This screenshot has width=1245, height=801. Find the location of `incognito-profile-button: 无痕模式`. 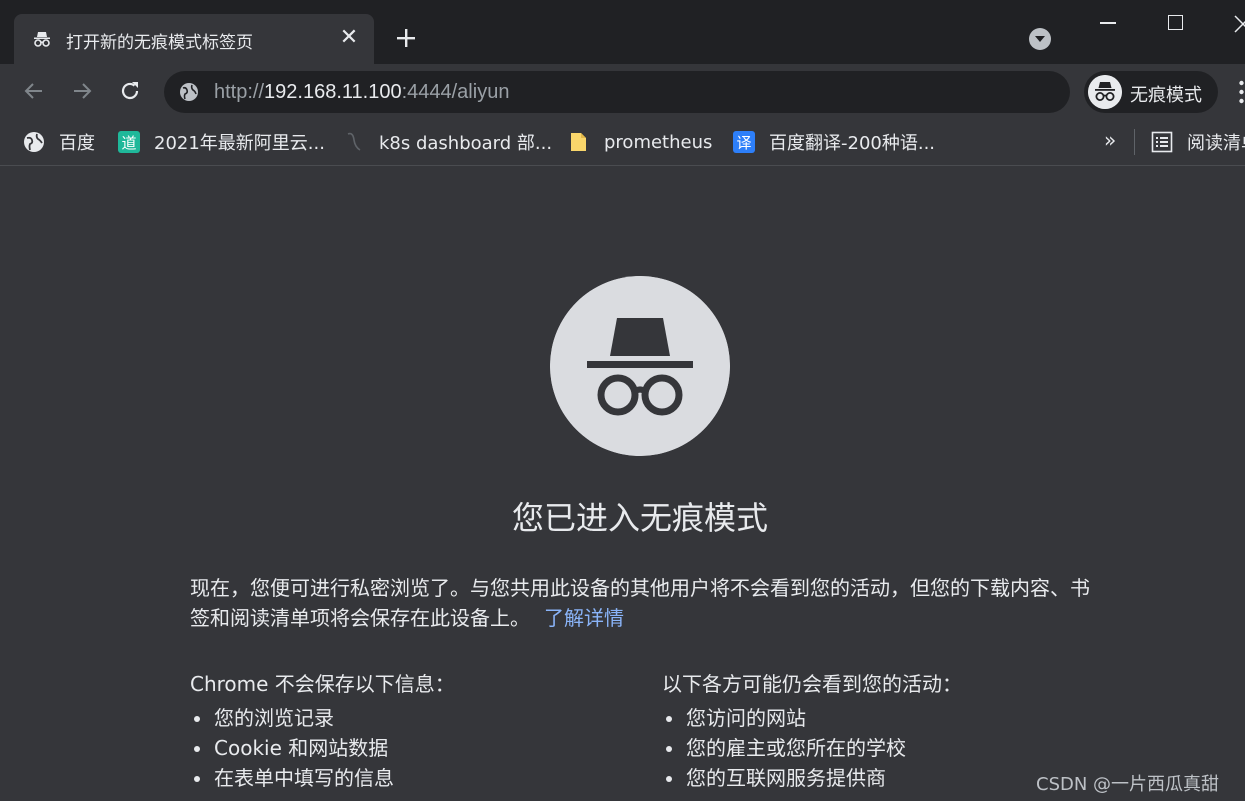

incognito-profile-button: 无痕模式 is located at coordinates (1151, 92).